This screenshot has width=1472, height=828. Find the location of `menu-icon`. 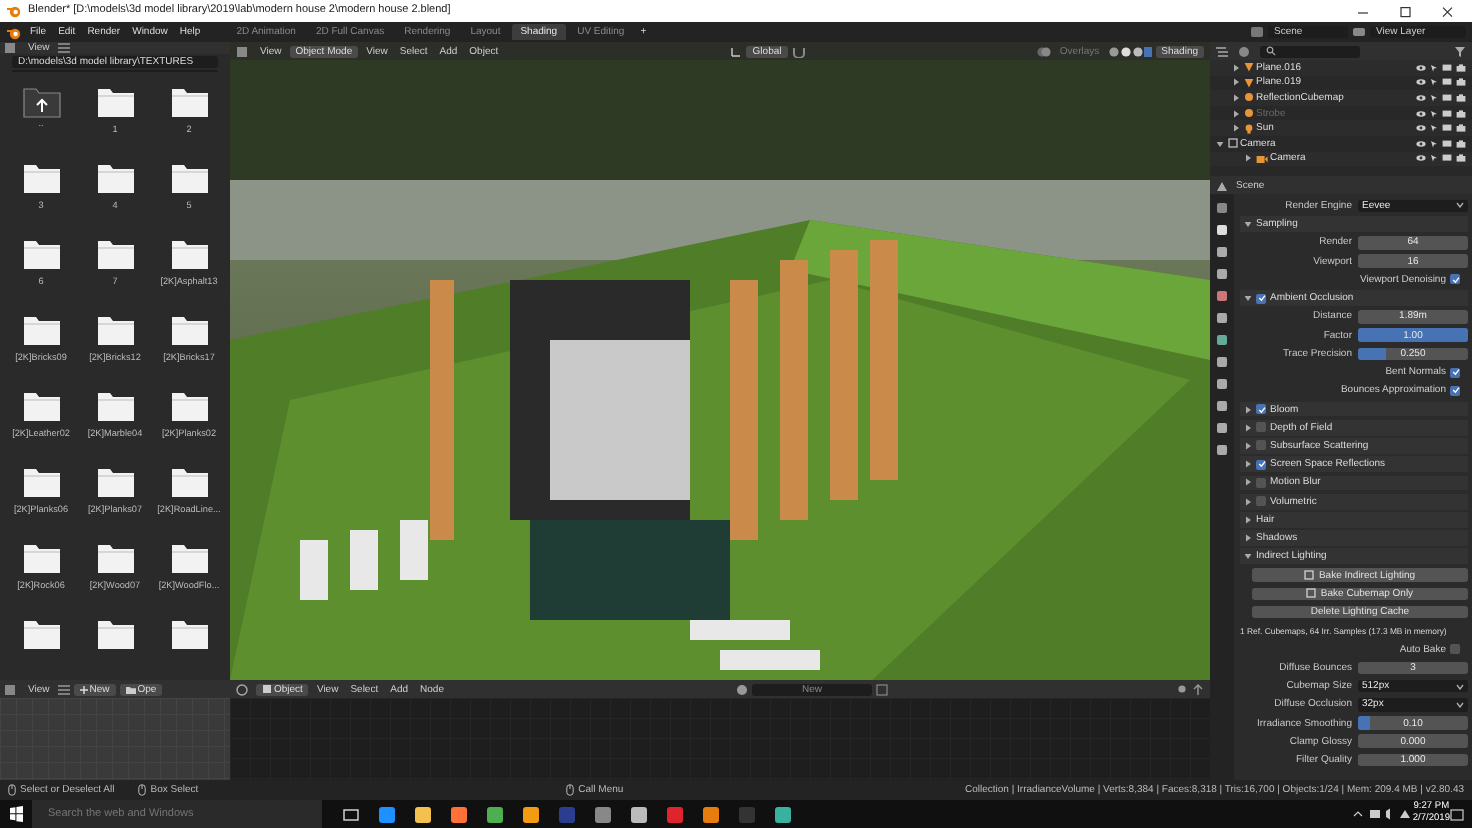

menu-icon is located at coordinates (63, 689).